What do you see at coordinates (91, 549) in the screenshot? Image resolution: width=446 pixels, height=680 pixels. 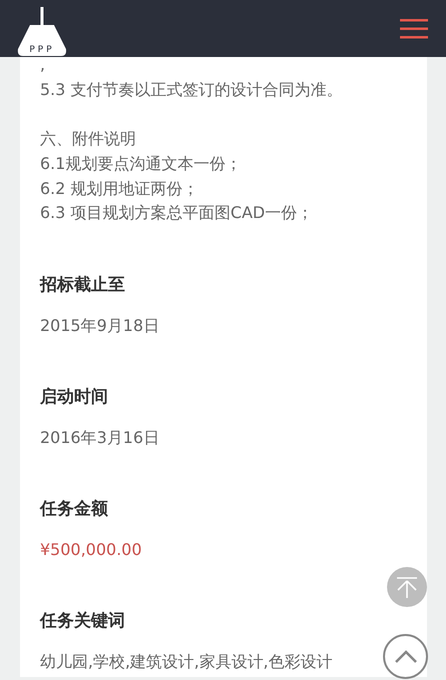 I see `amount-value: ¥500,000.00` at bounding box center [91, 549].